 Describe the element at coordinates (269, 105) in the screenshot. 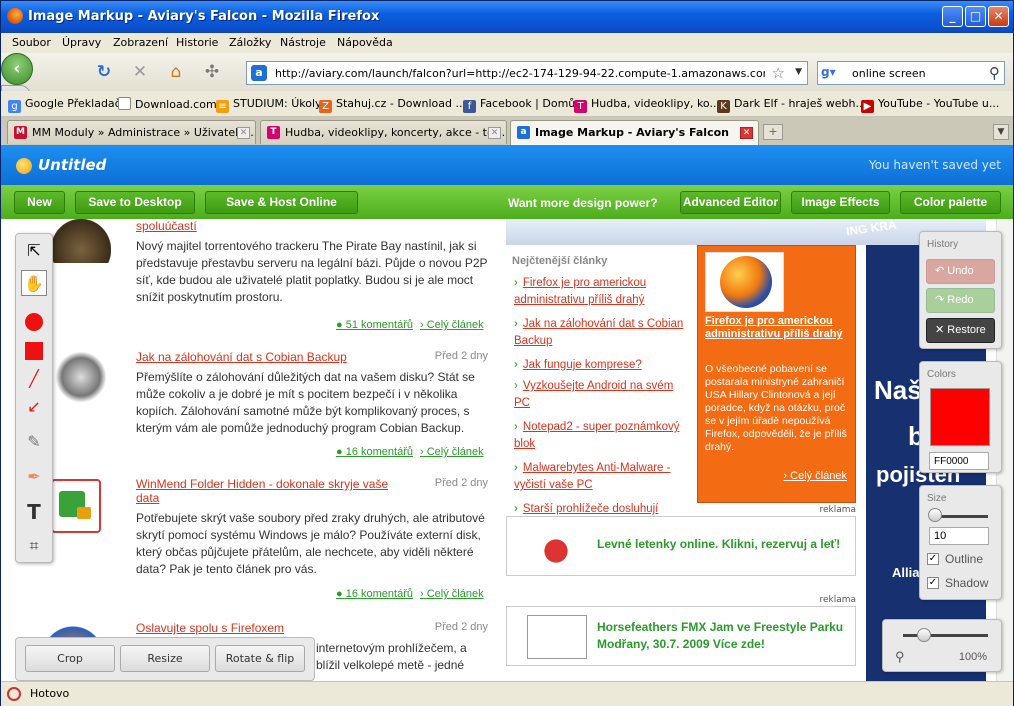

I see `bookmark-studium: ≡ STUDIUM: Úkoly` at that location.